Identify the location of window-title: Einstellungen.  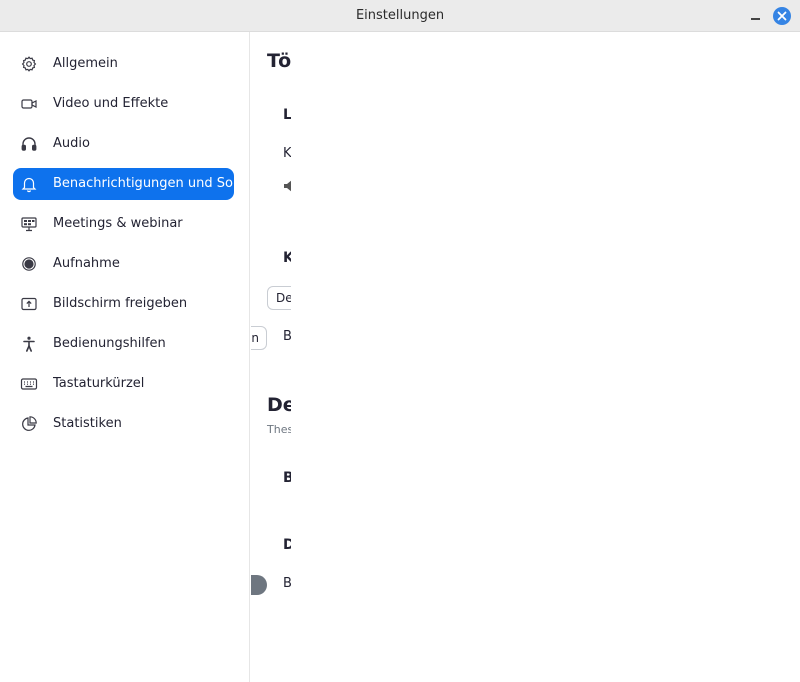
(400, 15).